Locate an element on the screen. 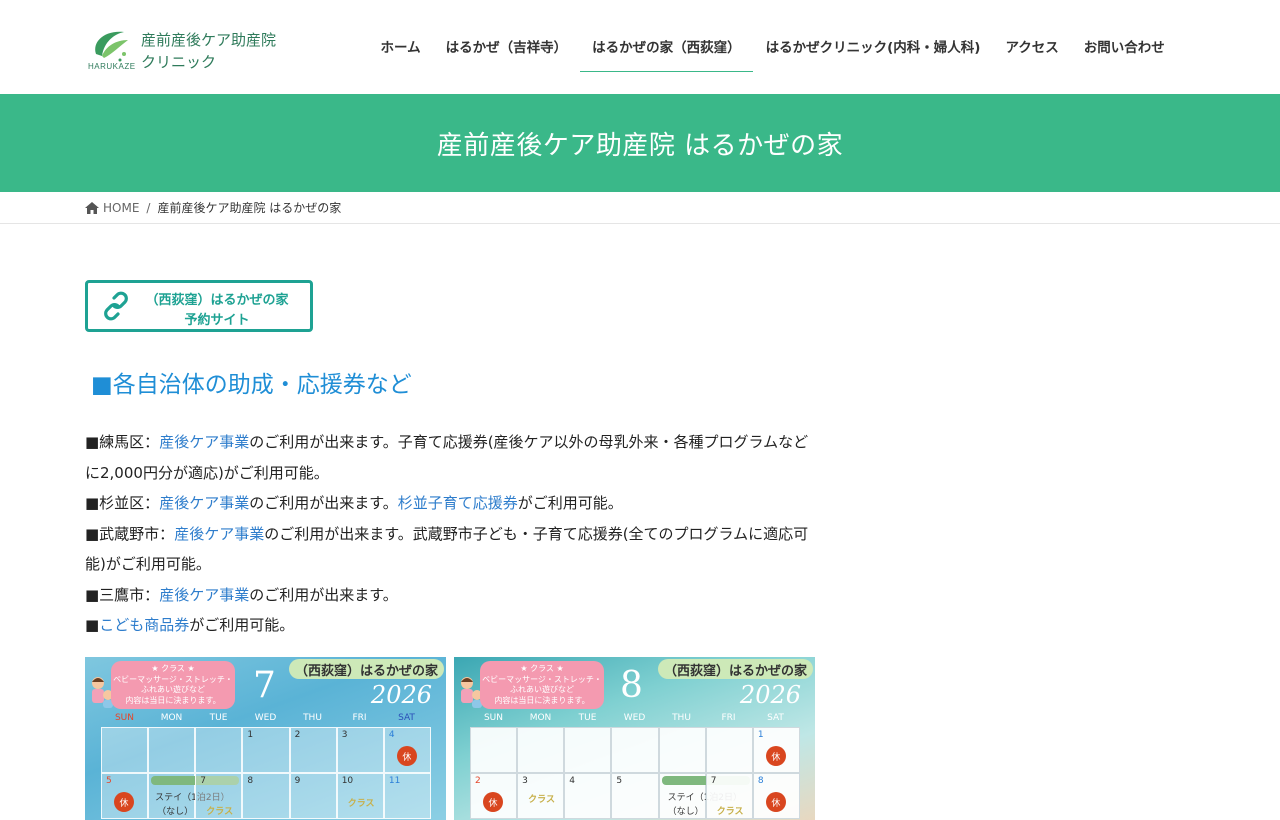  calendar-date: 9 is located at coordinates (297, 781).